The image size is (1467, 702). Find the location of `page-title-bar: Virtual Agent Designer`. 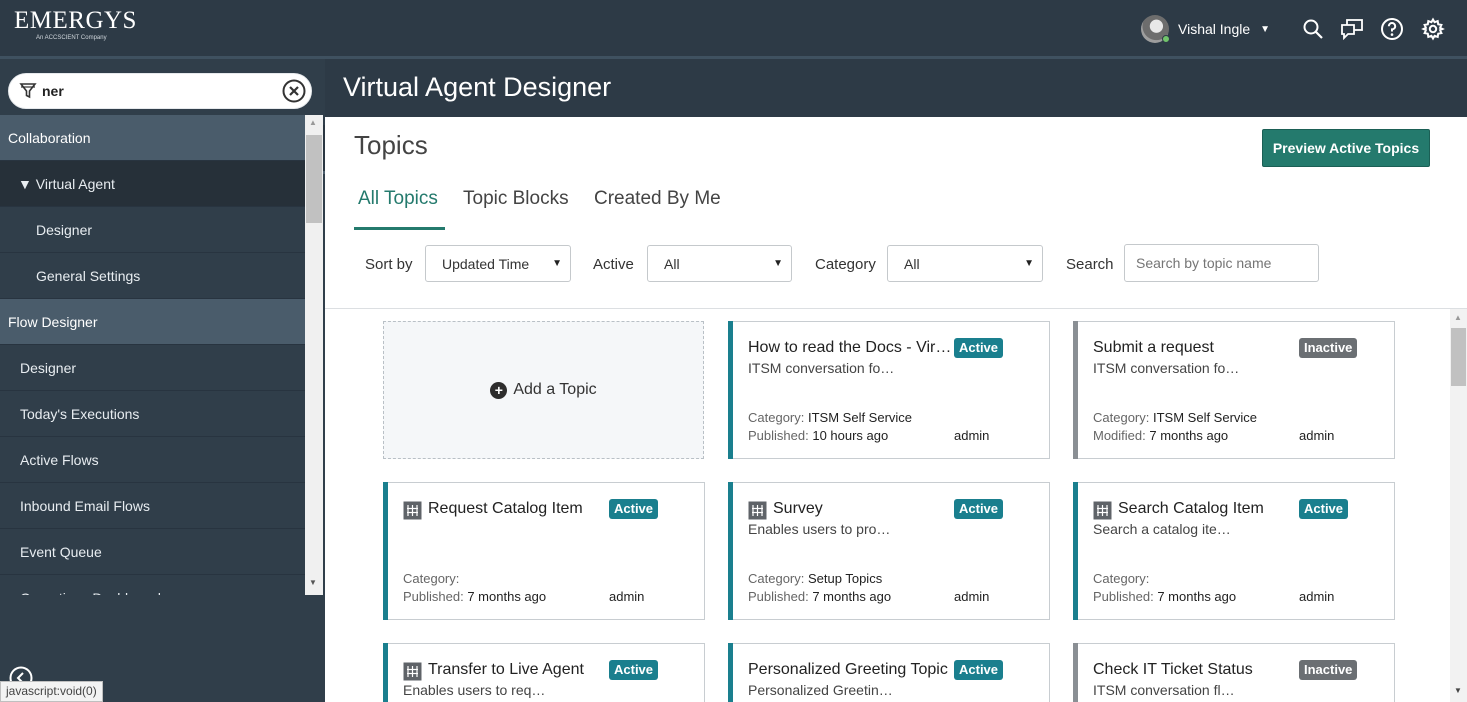

page-title-bar: Virtual Agent Designer is located at coordinates (896, 88).